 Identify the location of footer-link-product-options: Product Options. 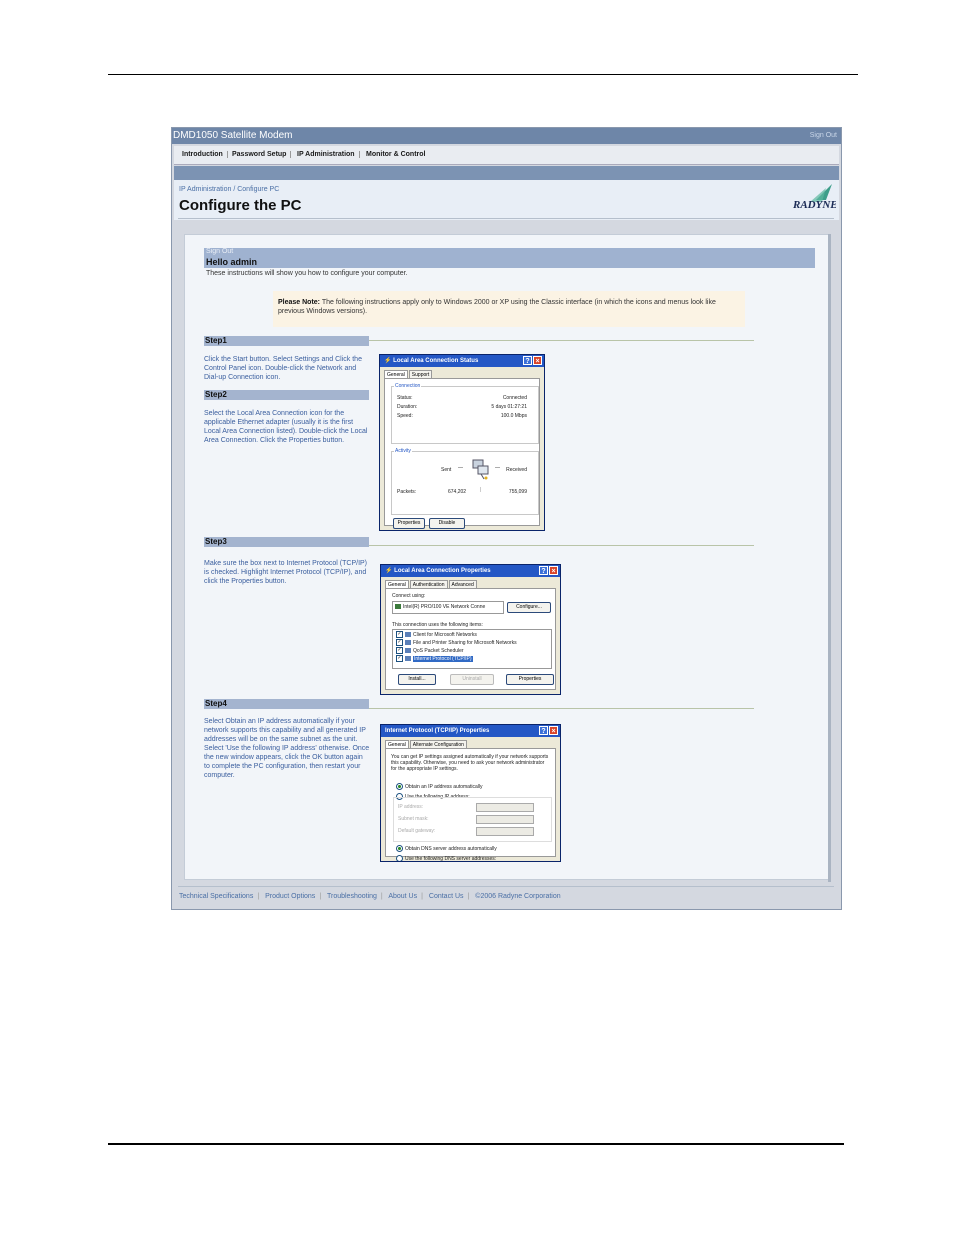
(290, 896).